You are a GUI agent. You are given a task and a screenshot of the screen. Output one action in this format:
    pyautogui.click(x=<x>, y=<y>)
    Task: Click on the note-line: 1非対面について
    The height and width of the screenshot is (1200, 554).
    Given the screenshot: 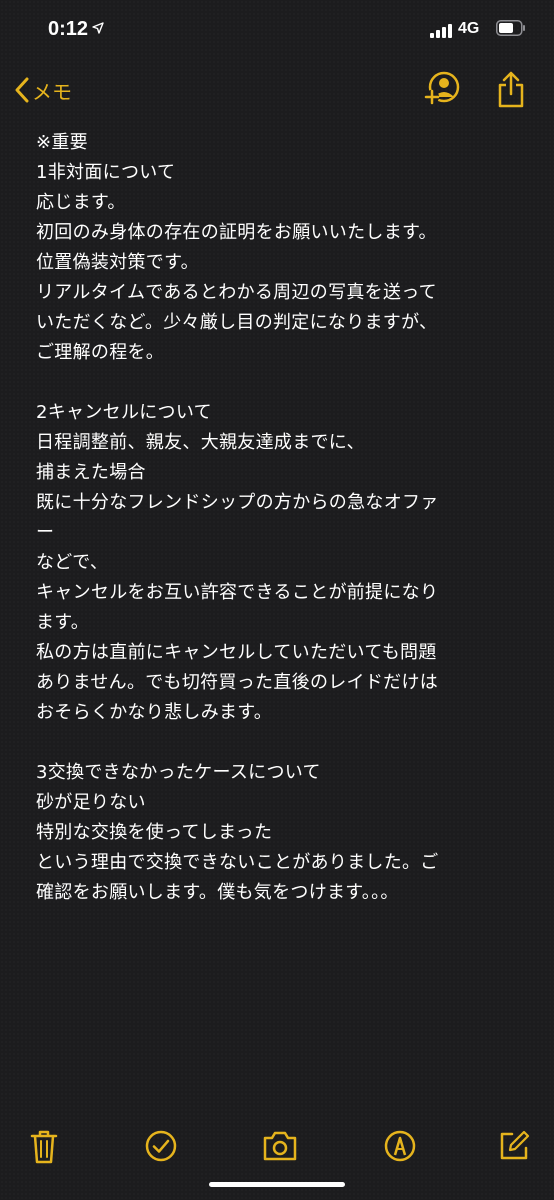 What is the action you would take?
    pyautogui.click(x=106, y=172)
    